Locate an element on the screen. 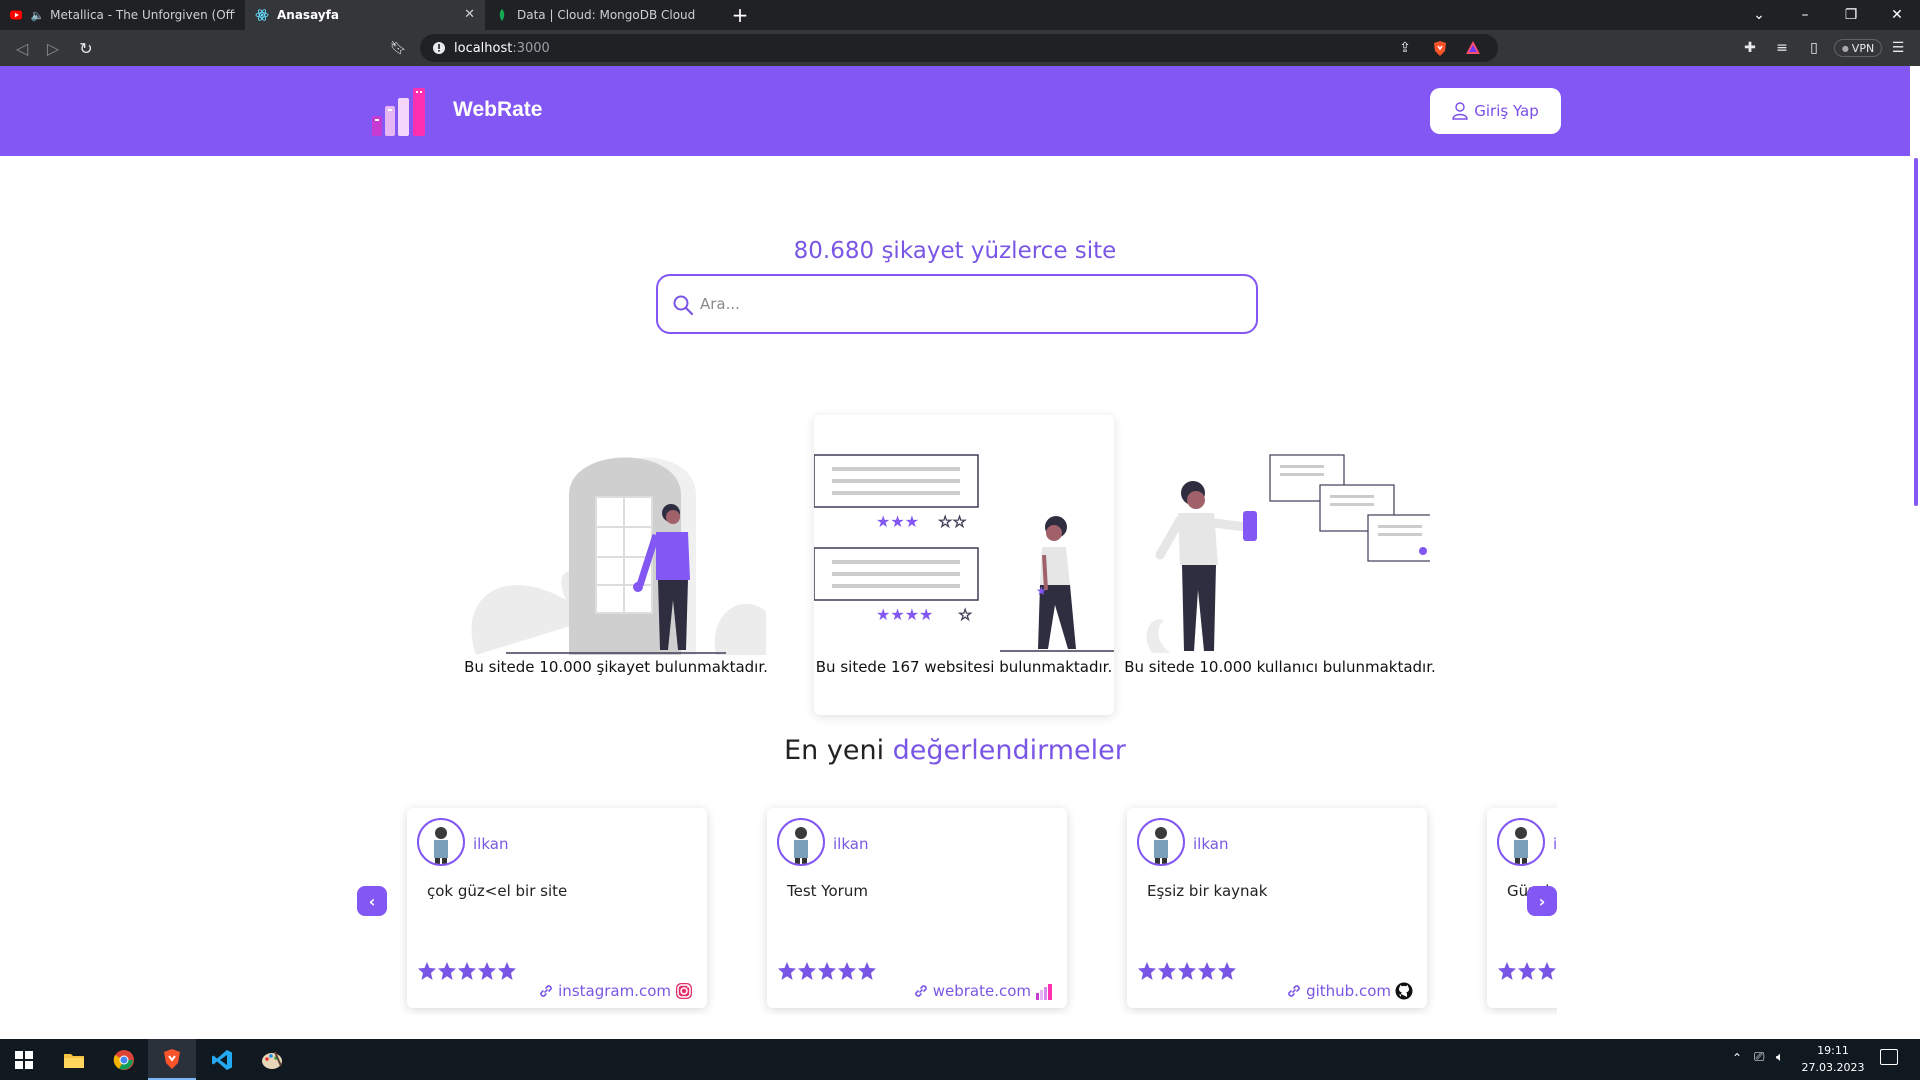 The height and width of the screenshot is (1080, 1920). tab-metallica: 🔈 Metallica - The Unforgiven (Official is located at coordinates (122, 15).